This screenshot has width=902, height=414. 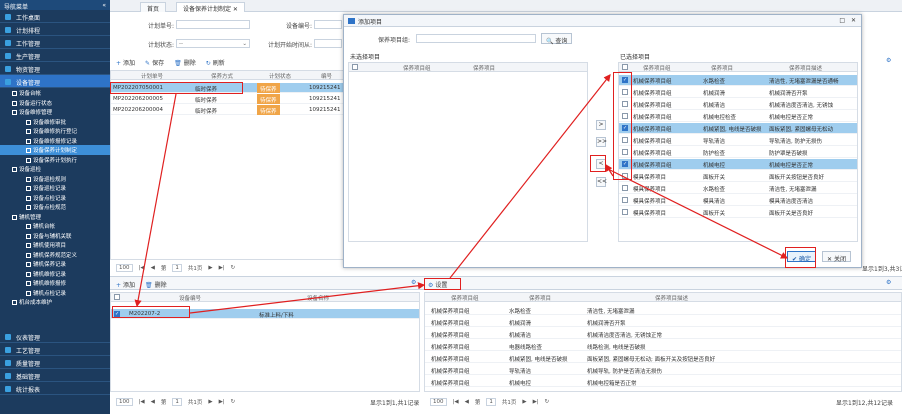 What do you see at coordinates (153, 7) in the screenshot?
I see `tab-home: 首页` at bounding box center [153, 7].